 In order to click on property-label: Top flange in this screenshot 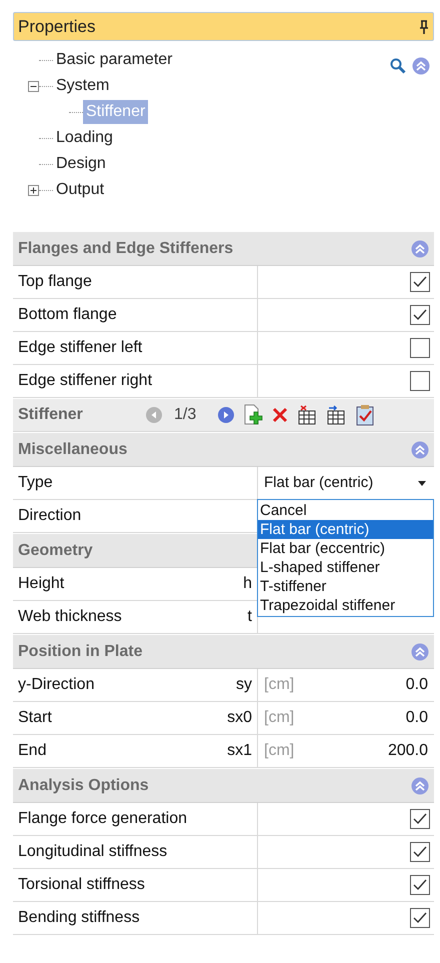, I will do `click(55, 282)`.